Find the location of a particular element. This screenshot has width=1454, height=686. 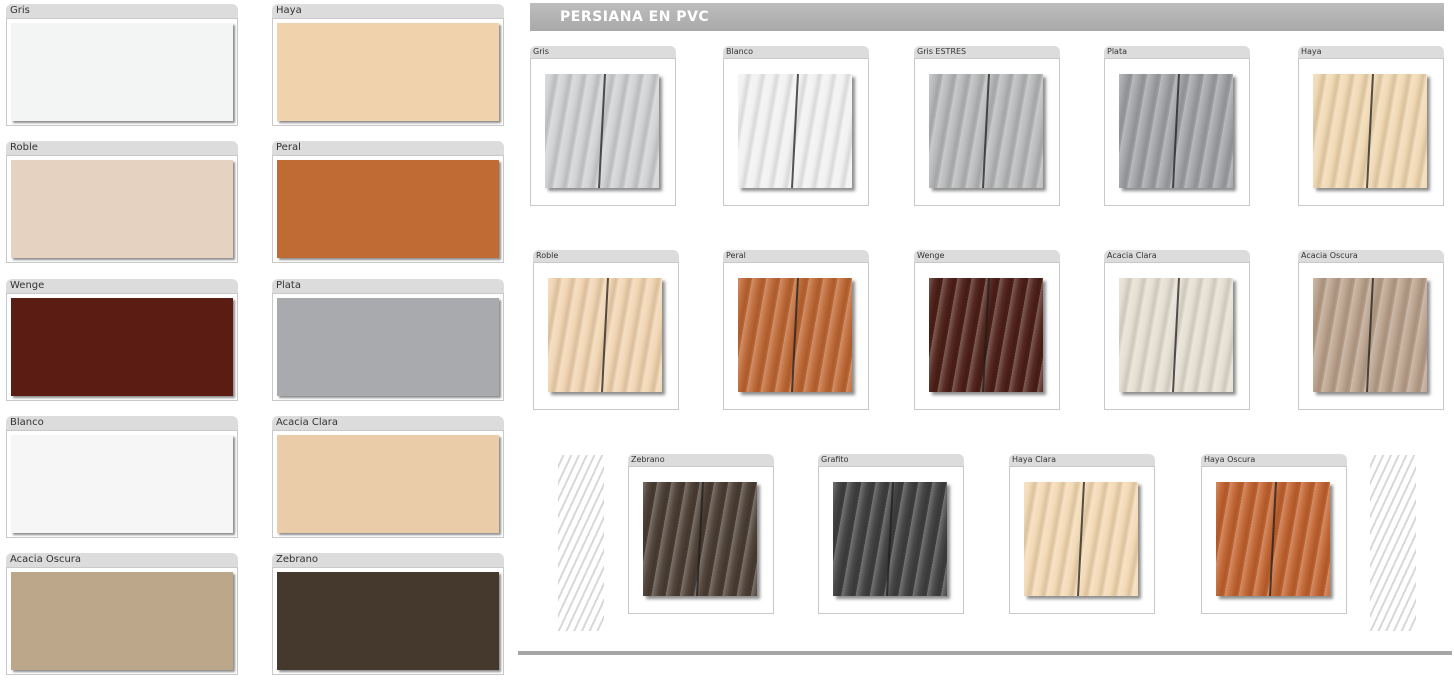

pvc-card-wenge: Wenge is located at coordinates (987, 330).